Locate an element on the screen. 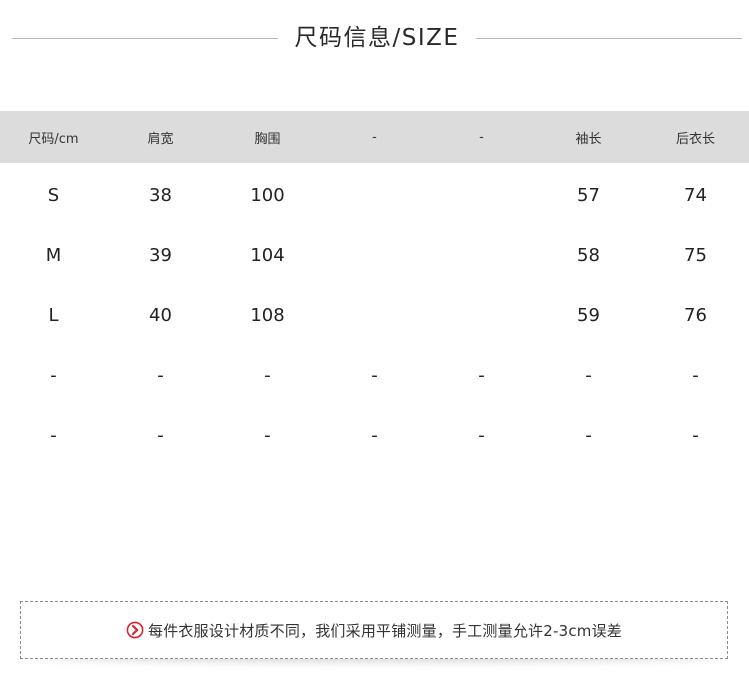 Image resolution: width=749 pixels, height=678 pixels. table-row: S 38 100 57 74 is located at coordinates (374, 194).